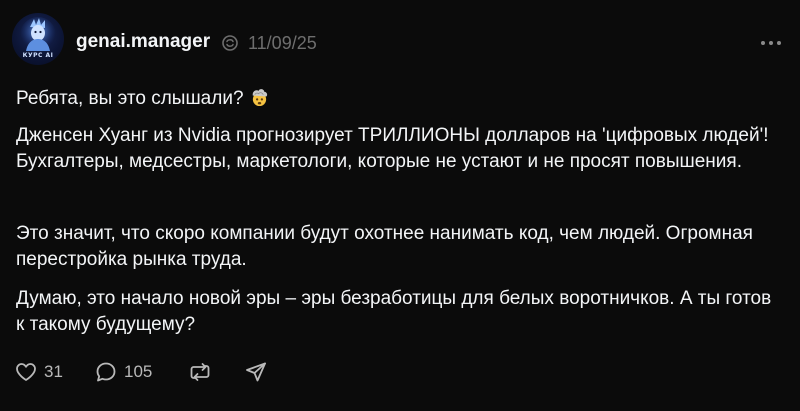 The image size is (800, 411). What do you see at coordinates (38, 55) in the screenshot?
I see `avatar-label: КУРС AI` at bounding box center [38, 55].